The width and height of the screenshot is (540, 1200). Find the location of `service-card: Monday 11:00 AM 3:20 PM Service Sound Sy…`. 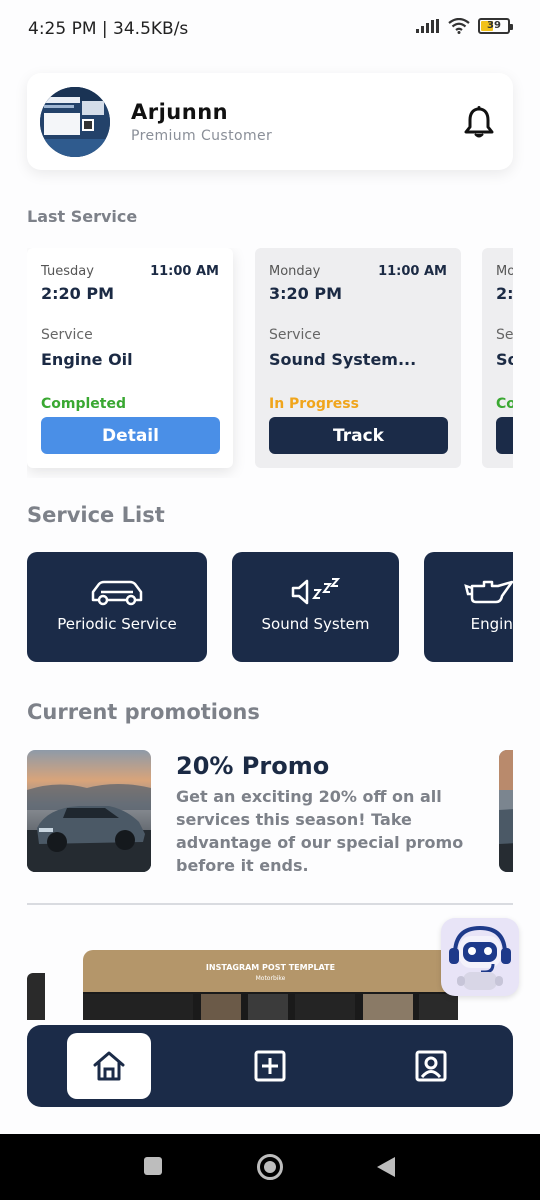

service-card: Monday 11:00 AM 3:20 PM Service Sound Sy… is located at coordinates (358, 358).